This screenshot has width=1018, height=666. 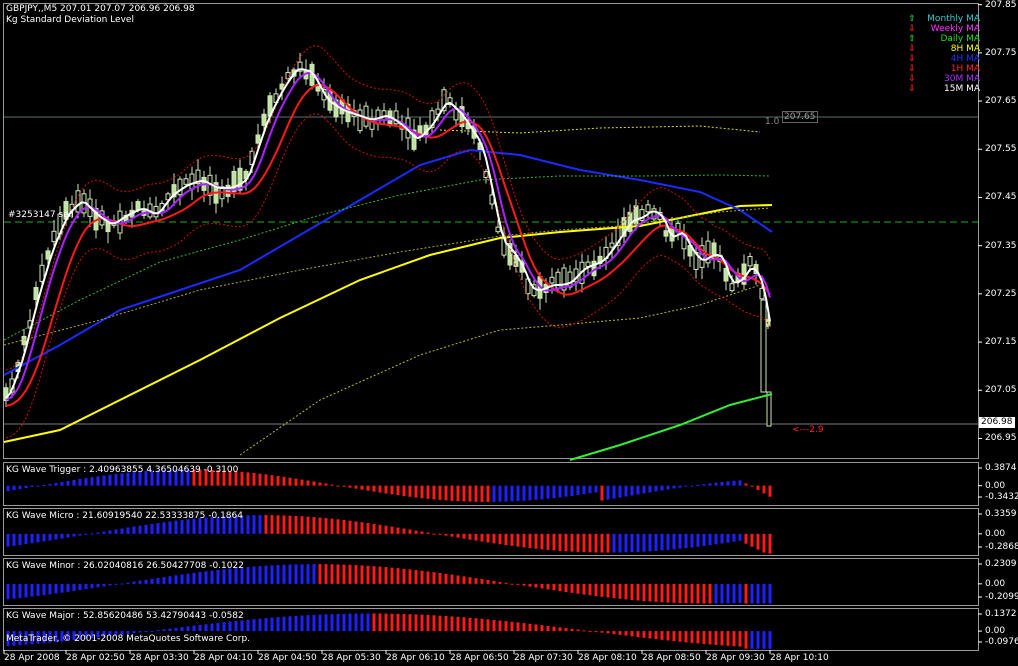 What do you see at coordinates (287, 658) in the screenshot?
I see `time-tick-label: 28 Apr 04:50` at bounding box center [287, 658].